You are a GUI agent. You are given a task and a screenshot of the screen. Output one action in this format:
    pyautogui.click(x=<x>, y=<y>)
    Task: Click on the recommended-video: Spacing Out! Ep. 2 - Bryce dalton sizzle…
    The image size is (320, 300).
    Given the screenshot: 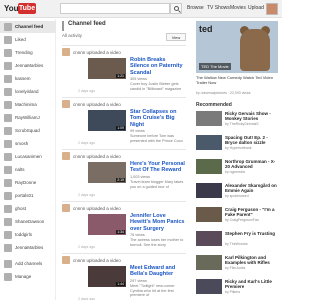 What is the action you would take?
    pyautogui.click(x=238, y=144)
    